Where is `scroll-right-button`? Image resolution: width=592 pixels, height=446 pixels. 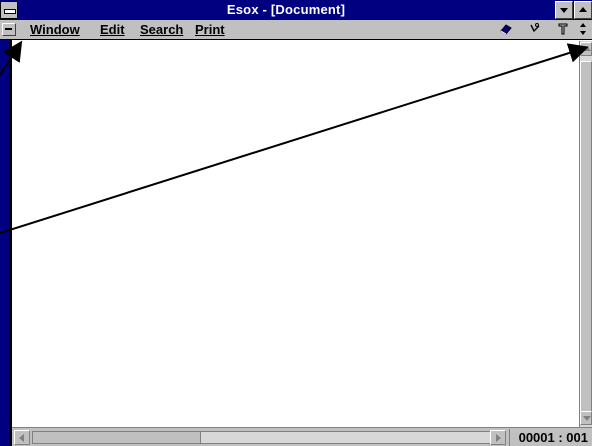
scroll-right-button is located at coordinates (498, 437).